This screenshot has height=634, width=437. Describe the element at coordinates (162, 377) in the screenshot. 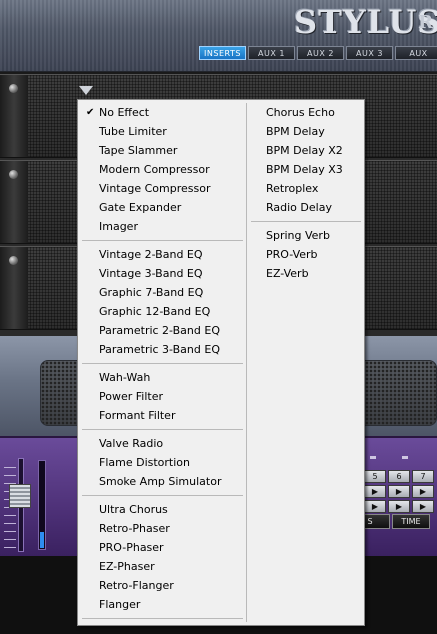

I see `menu-item-wah-wah: Wah-Wah` at that location.